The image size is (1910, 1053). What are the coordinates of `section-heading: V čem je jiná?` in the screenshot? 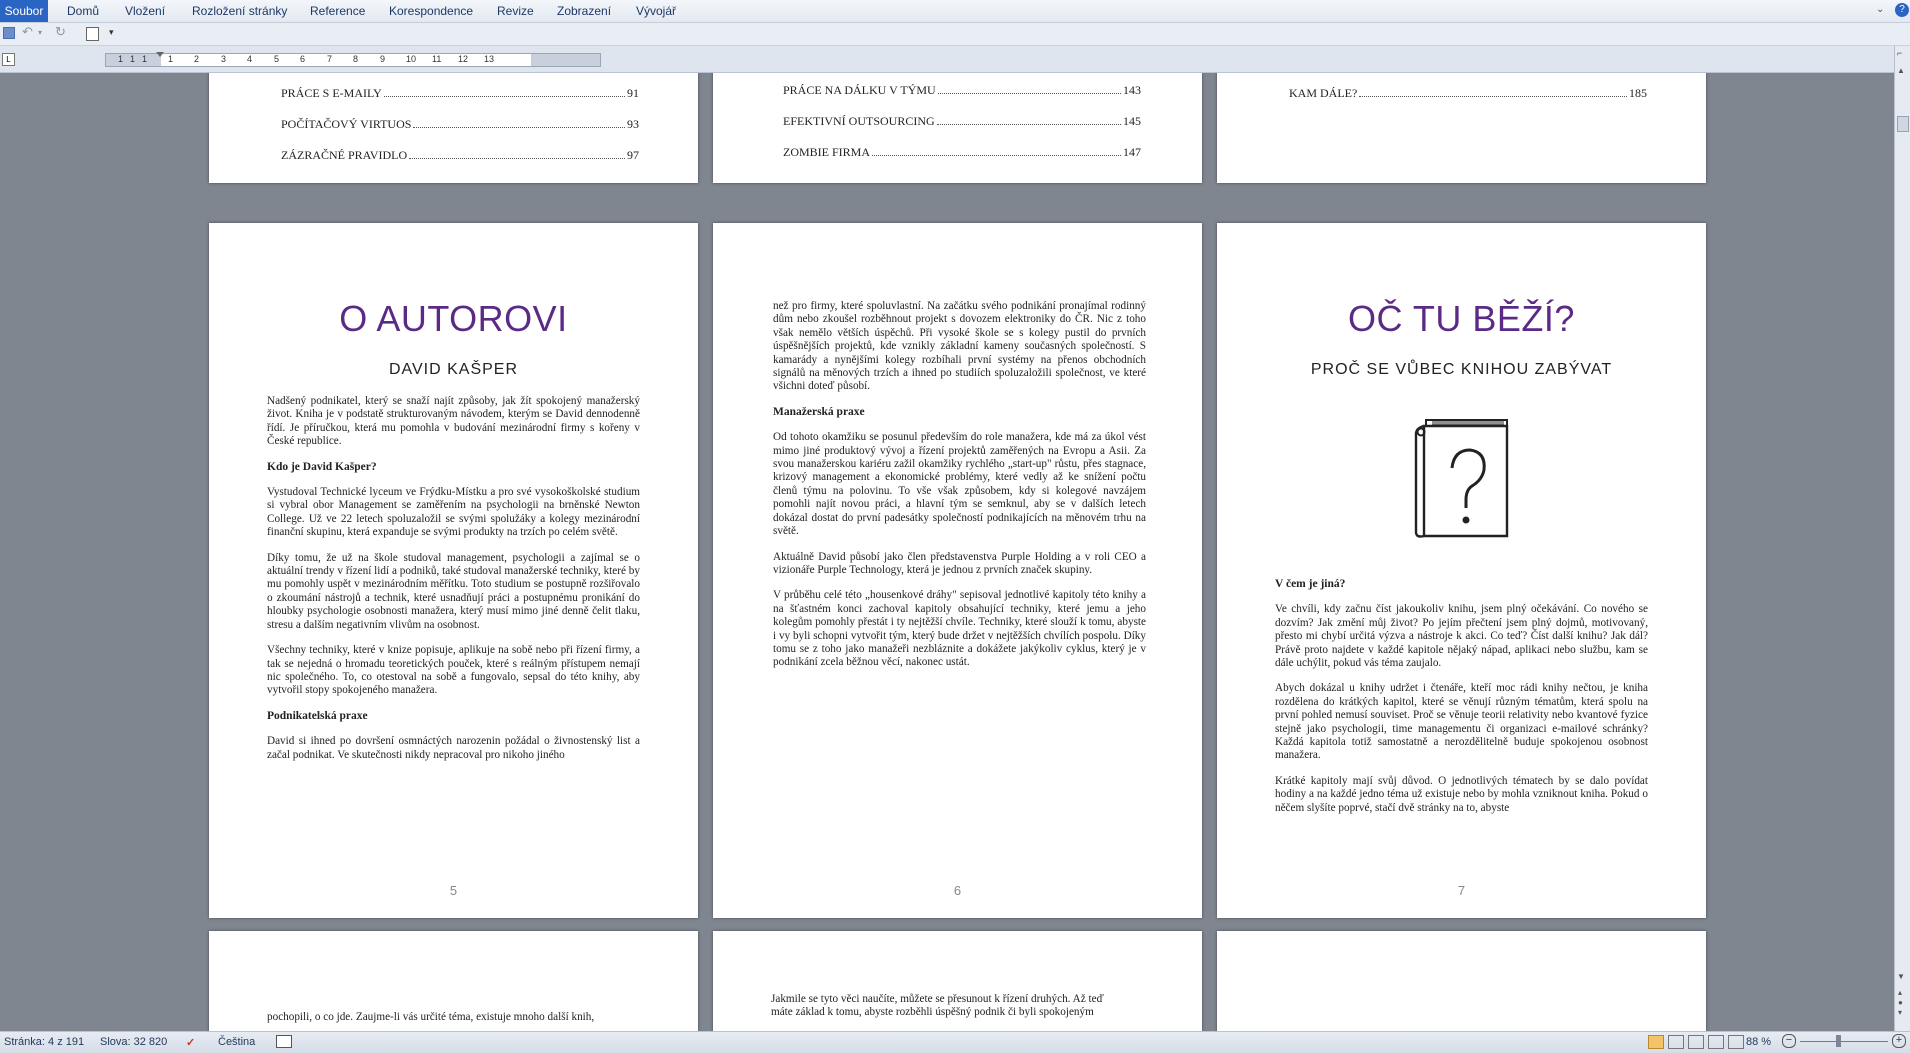 It's located at (1310, 584).